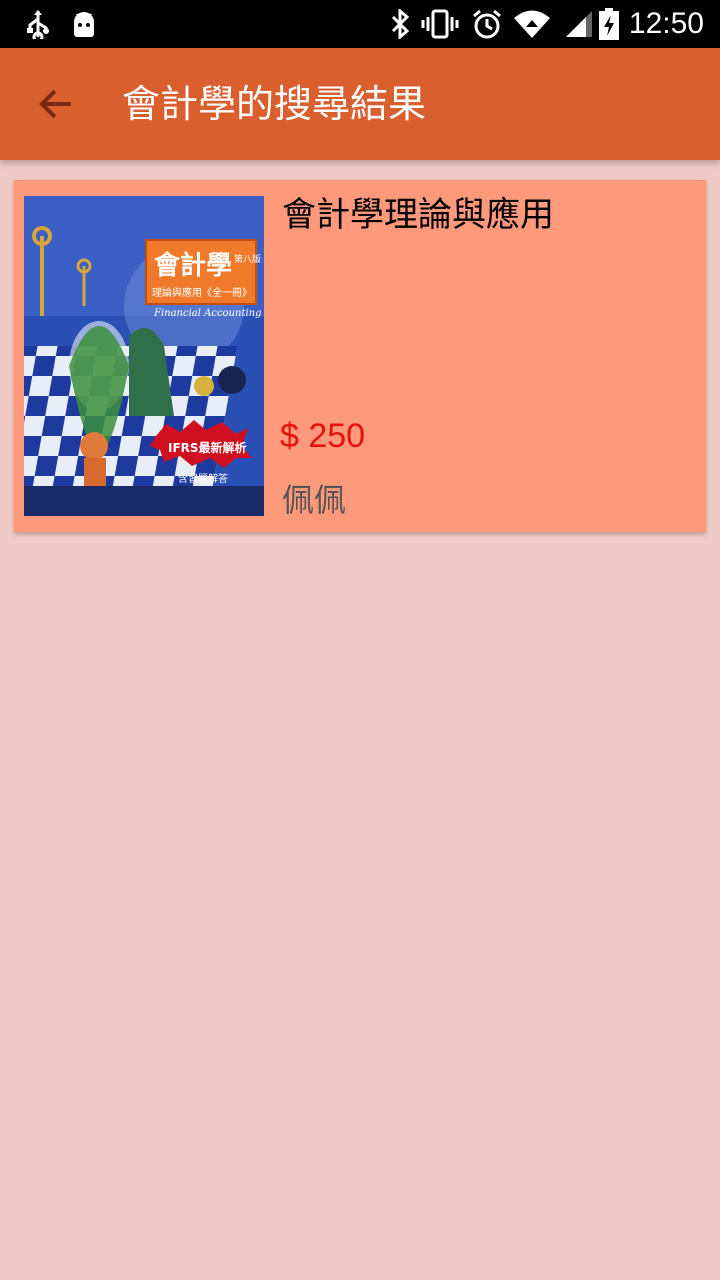  I want to click on arrow-back-icon, so click(55, 104).